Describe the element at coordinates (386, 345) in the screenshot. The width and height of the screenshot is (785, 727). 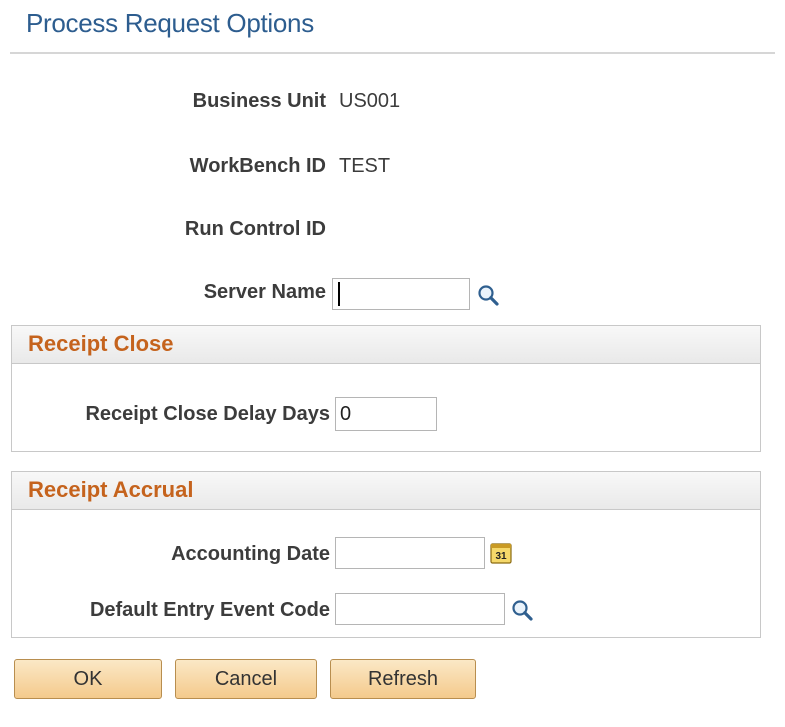
I see `receipt-close-header: Receipt Close` at that location.